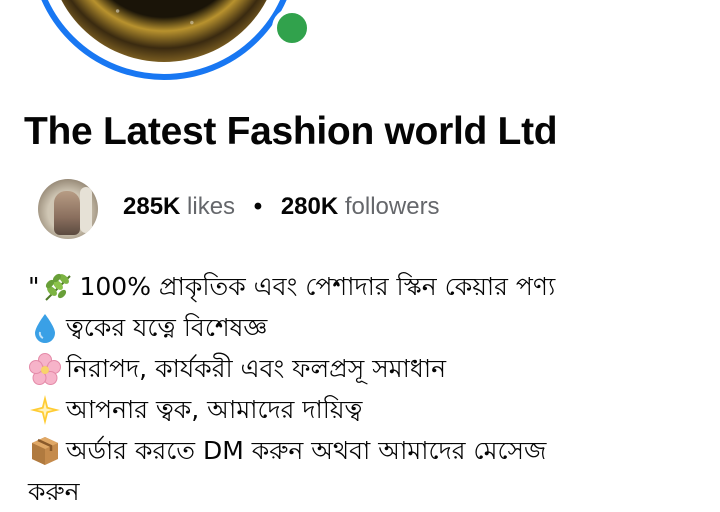  I want to click on followers-label: followers, so click(392, 206).